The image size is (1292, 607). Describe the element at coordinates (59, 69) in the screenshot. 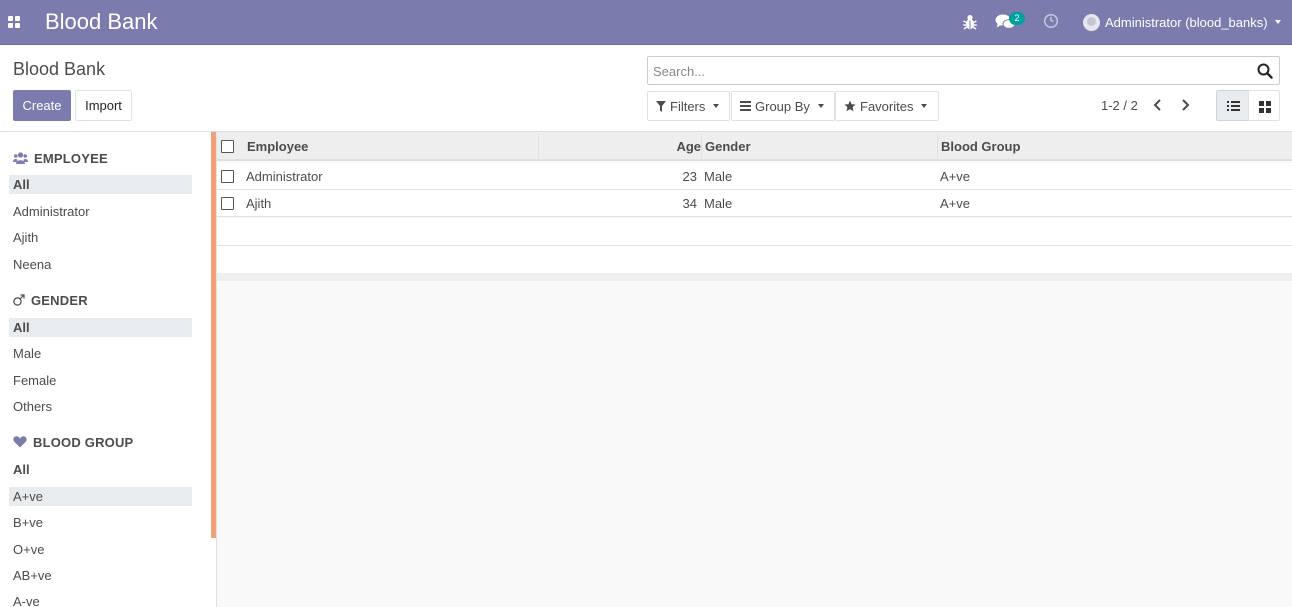

I see `breadcrumb: Blood Bank` at that location.